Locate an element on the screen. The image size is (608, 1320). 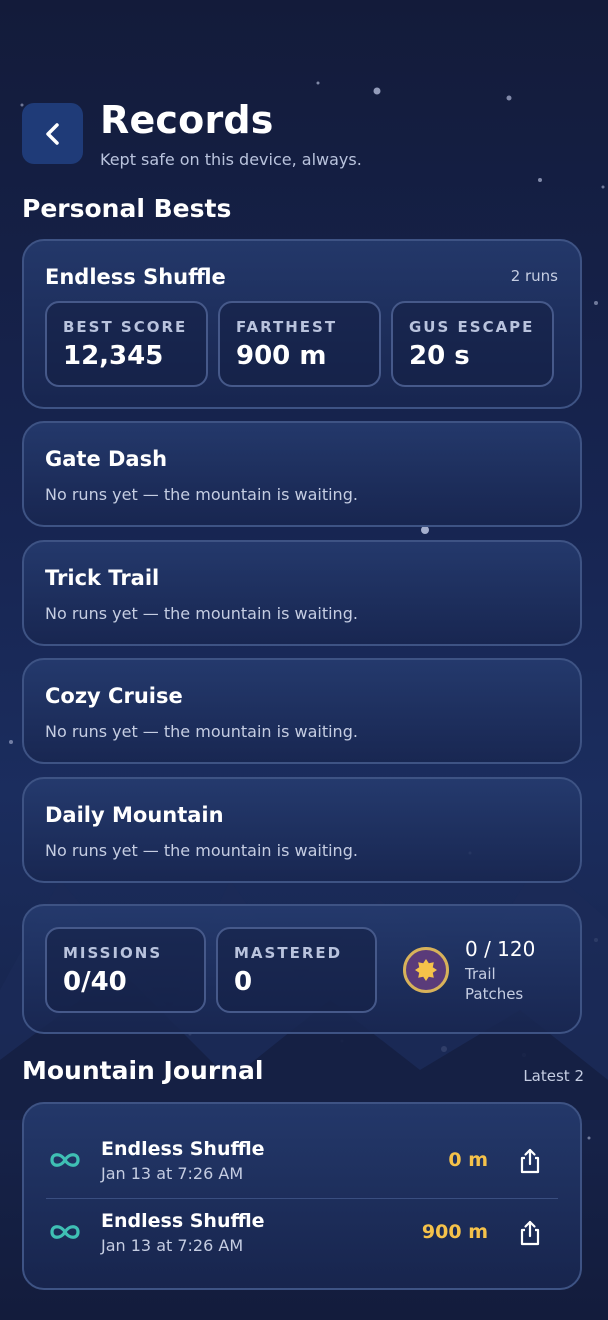
badge-icon is located at coordinates (426, 970).